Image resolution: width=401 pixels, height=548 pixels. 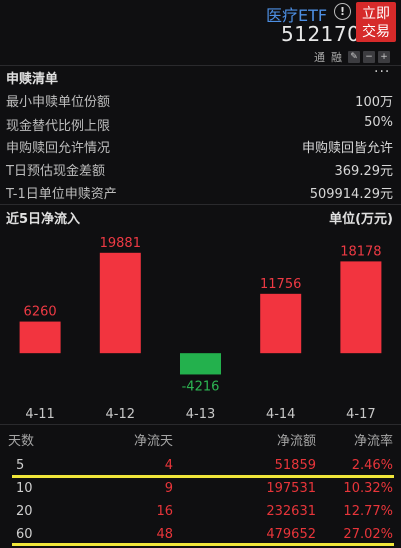 What do you see at coordinates (164, 511) in the screenshot?
I see `row20-net-days: 16` at bounding box center [164, 511].